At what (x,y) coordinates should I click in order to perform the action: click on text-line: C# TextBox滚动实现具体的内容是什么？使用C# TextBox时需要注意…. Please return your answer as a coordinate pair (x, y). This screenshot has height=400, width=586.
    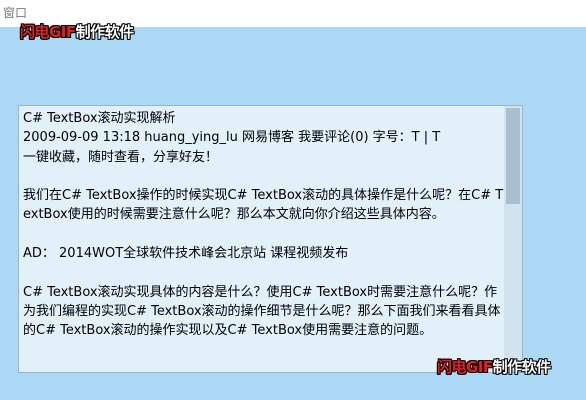
    Looking at the image, I should click on (262, 311).